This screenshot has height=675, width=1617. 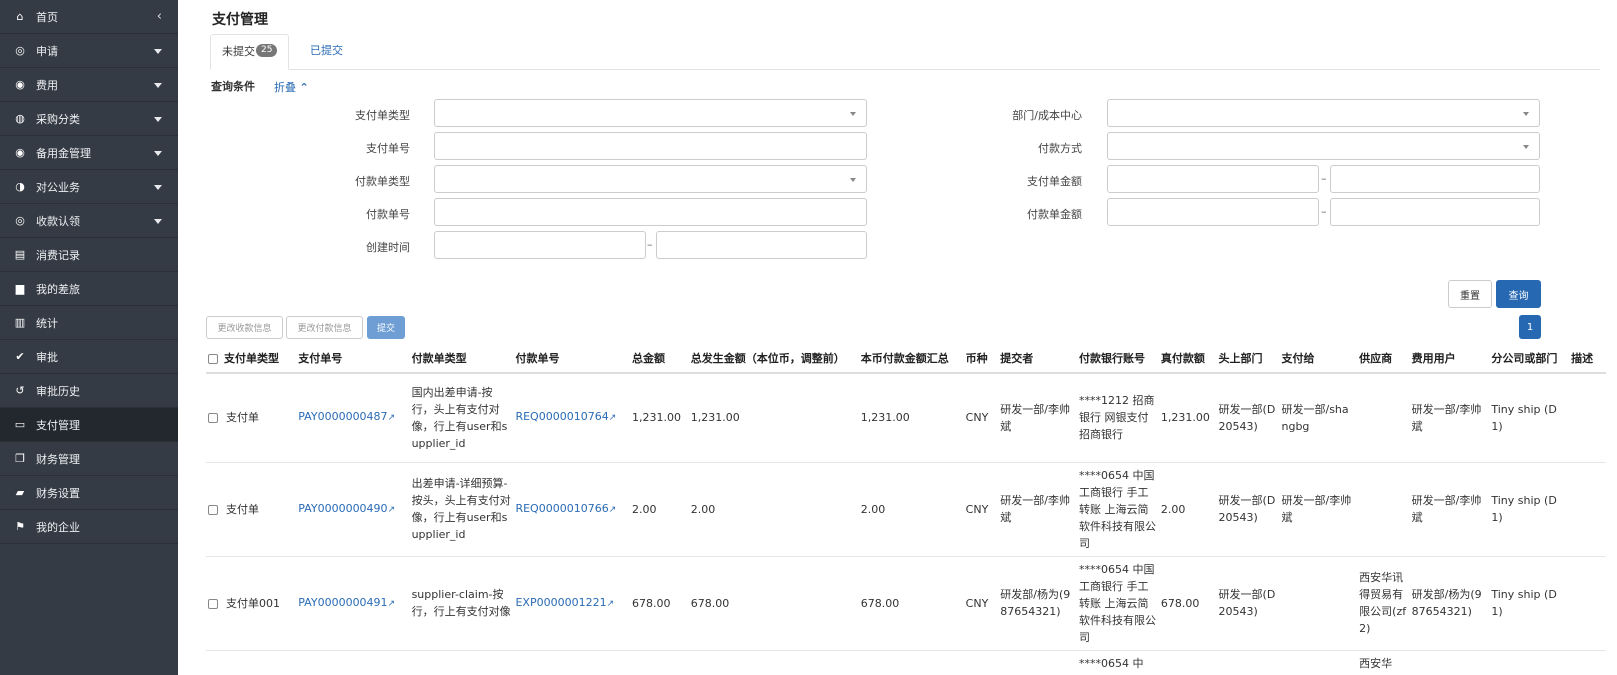 I want to click on collapse-sidebar-icon: ‹, so click(x=159, y=16).